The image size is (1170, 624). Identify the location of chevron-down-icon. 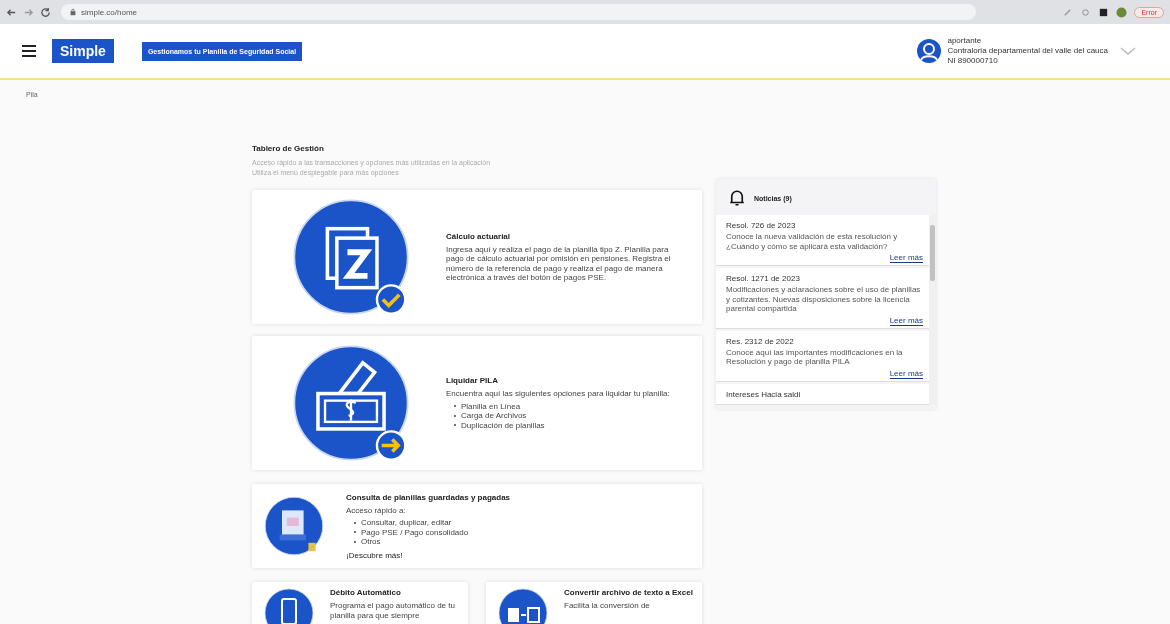
(1128, 51).